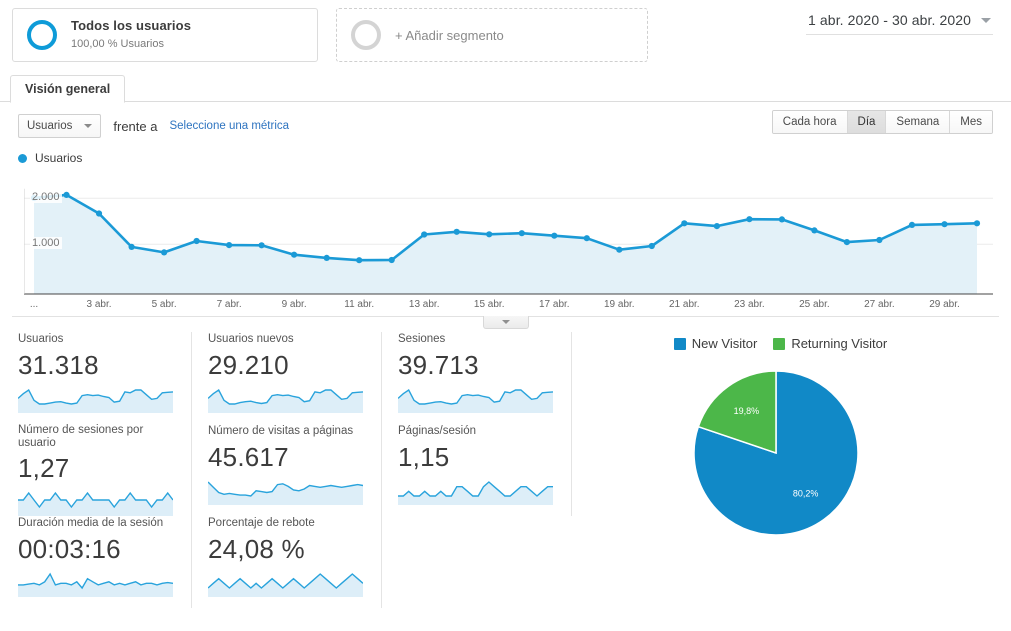  Describe the element at coordinates (248, 457) in the screenshot. I see `metric-value: 45.617` at that location.